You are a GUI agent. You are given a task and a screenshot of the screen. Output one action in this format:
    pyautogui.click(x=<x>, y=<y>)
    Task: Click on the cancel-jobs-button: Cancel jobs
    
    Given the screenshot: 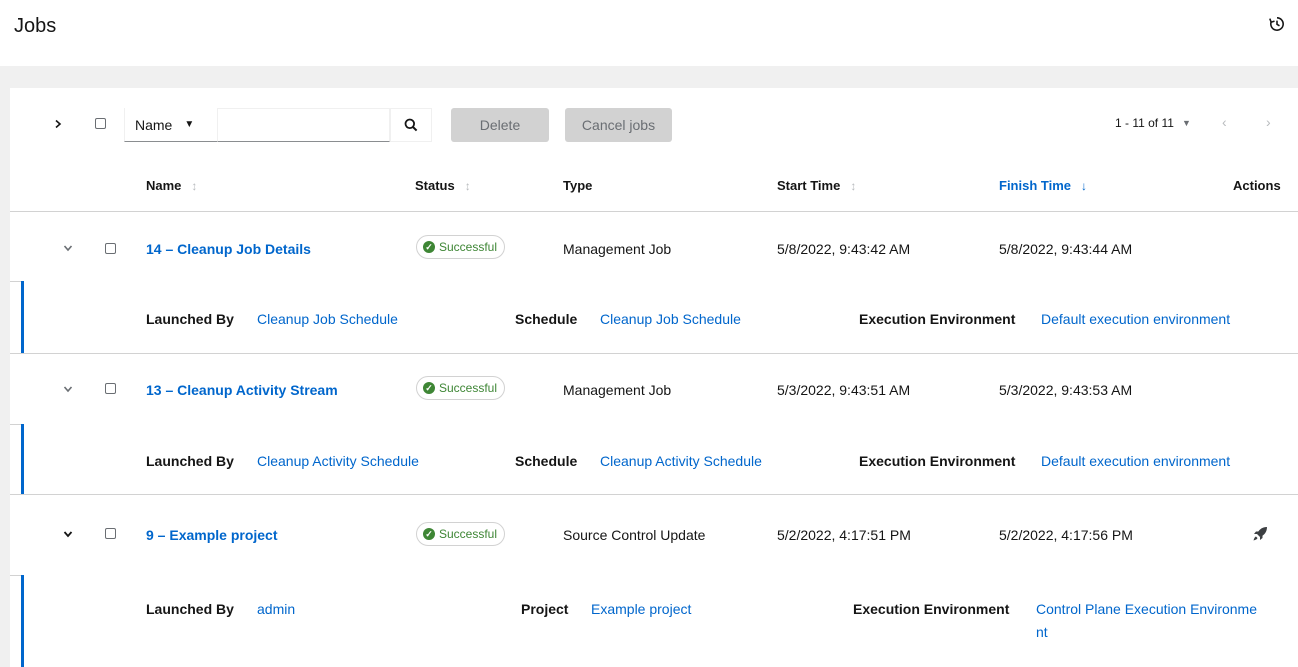 What is the action you would take?
    pyautogui.click(x=618, y=125)
    